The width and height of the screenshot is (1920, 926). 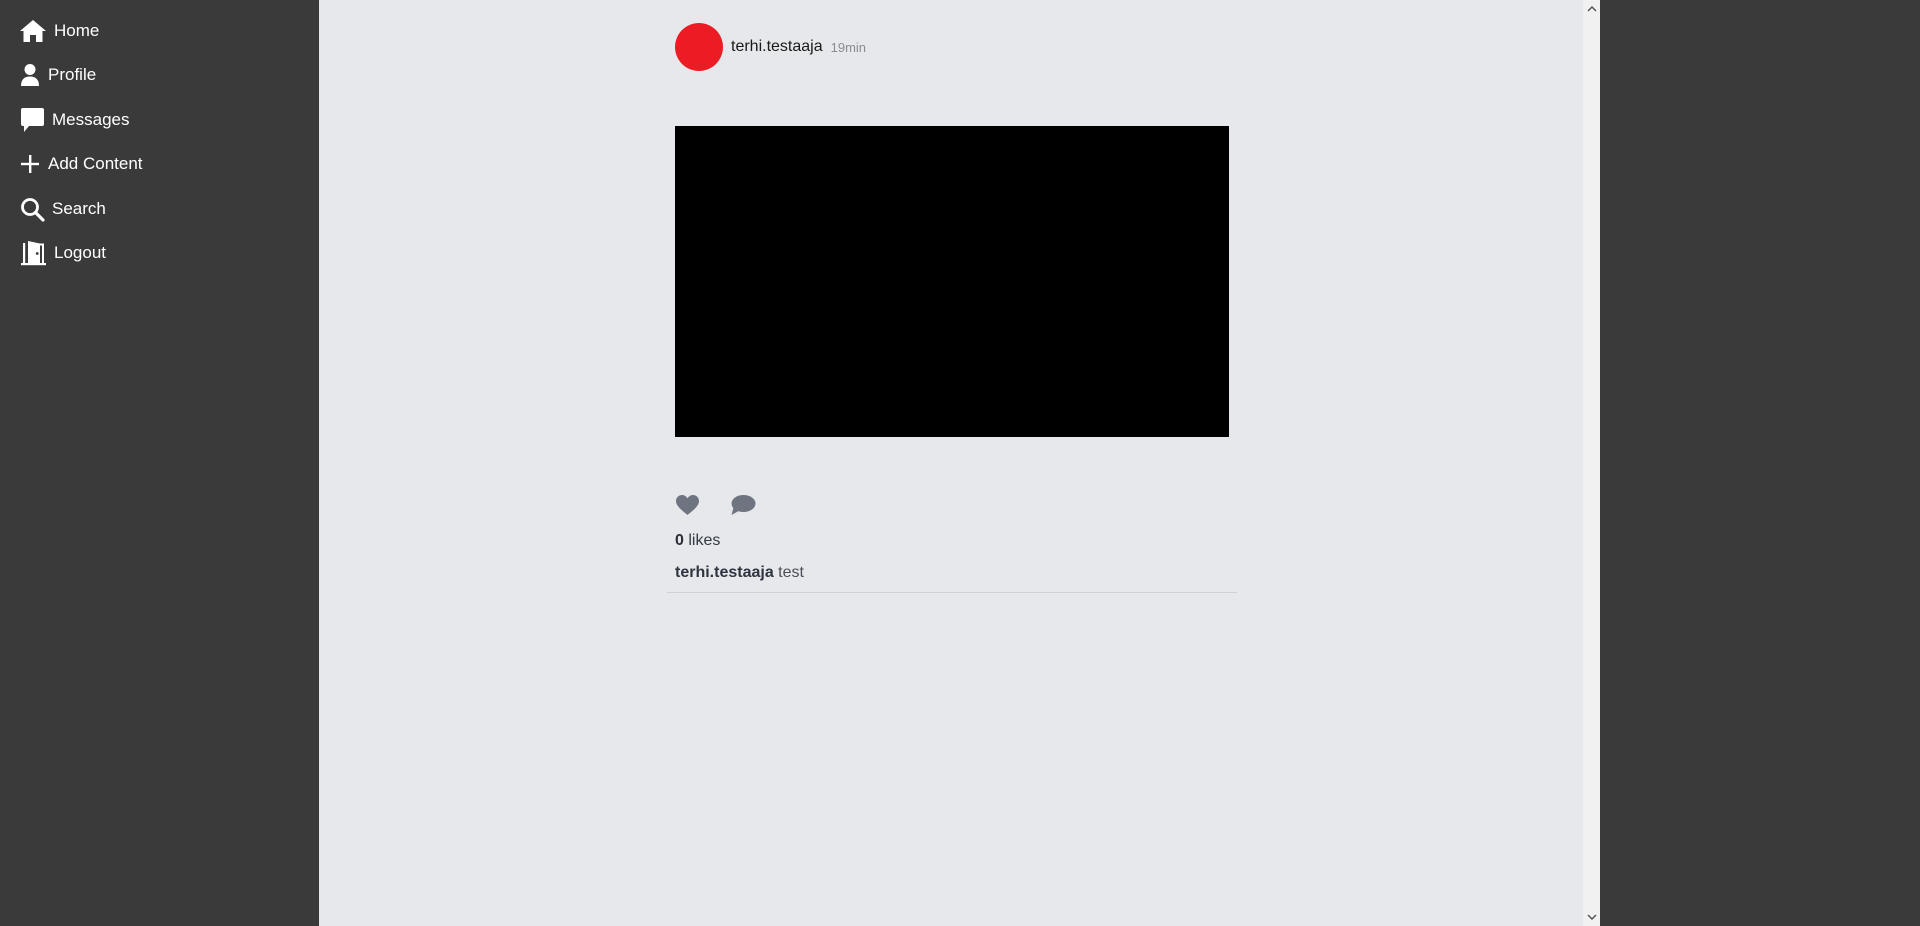 What do you see at coordinates (704, 540) in the screenshot?
I see `likes-label: likes` at bounding box center [704, 540].